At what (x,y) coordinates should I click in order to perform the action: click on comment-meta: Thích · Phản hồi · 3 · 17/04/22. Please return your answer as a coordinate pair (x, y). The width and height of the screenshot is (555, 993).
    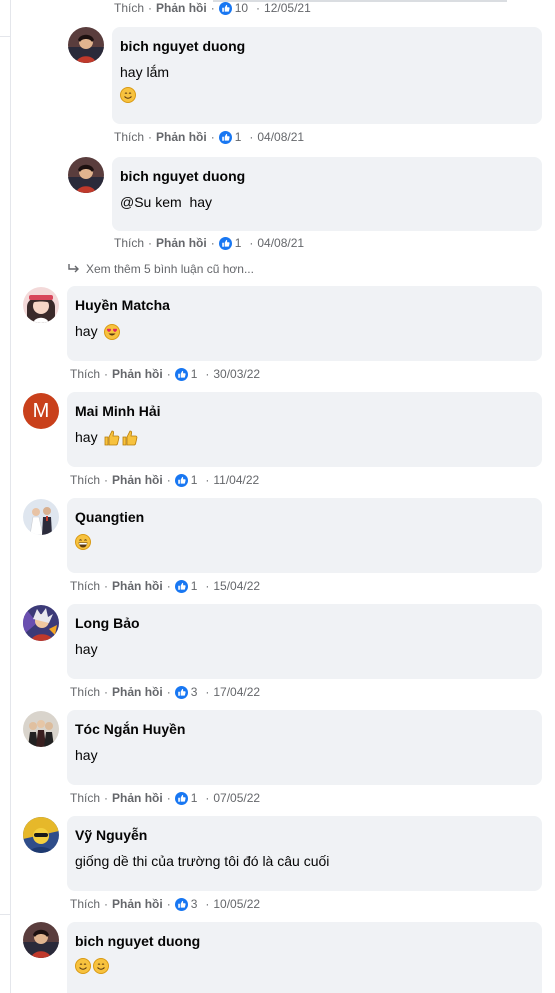
    Looking at the image, I should click on (165, 692).